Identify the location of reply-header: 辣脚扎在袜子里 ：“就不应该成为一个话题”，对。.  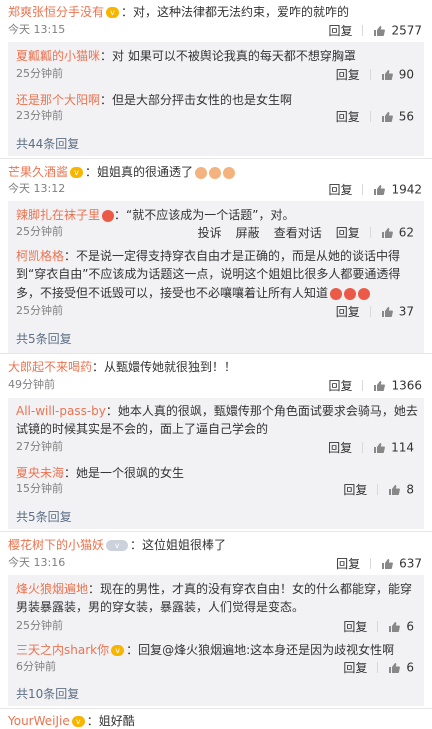
(155, 215).